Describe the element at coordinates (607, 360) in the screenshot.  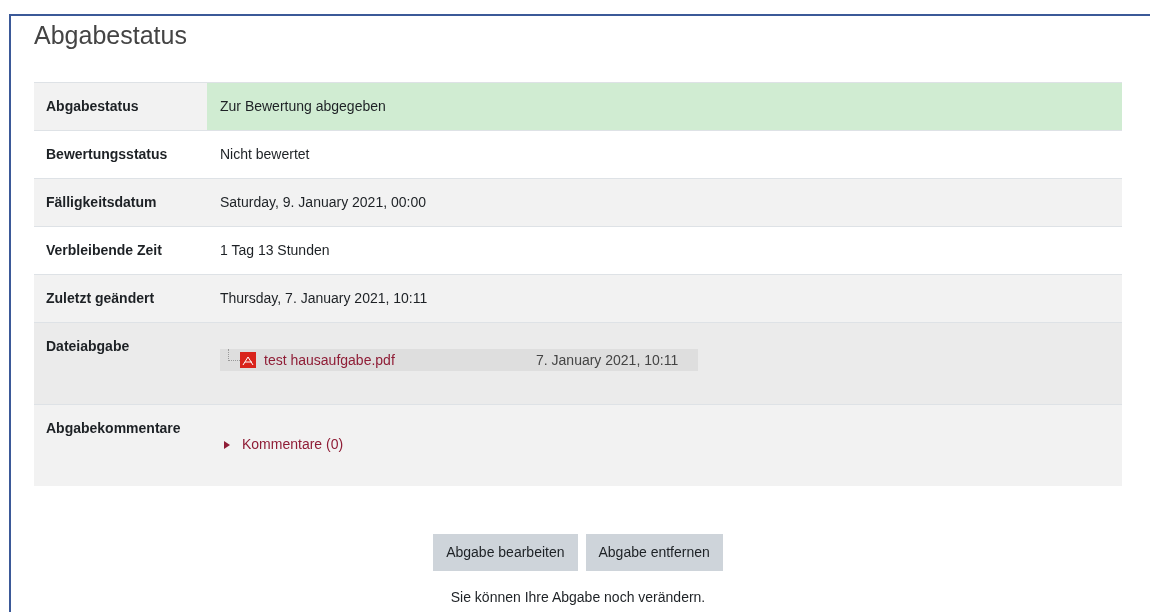
I see `file-date: 7. January 2021, 10:11` at that location.